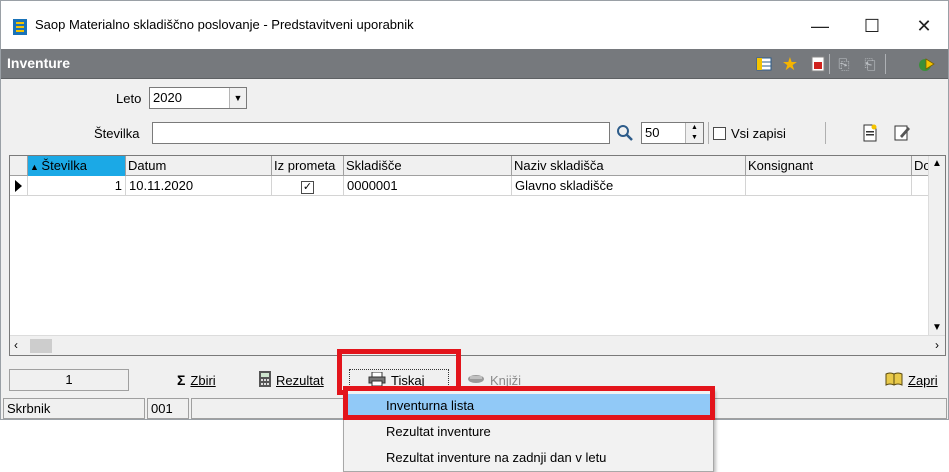  Describe the element at coordinates (308, 166) in the screenshot. I see `column-header-iz-prometa: Iz prometa` at that location.